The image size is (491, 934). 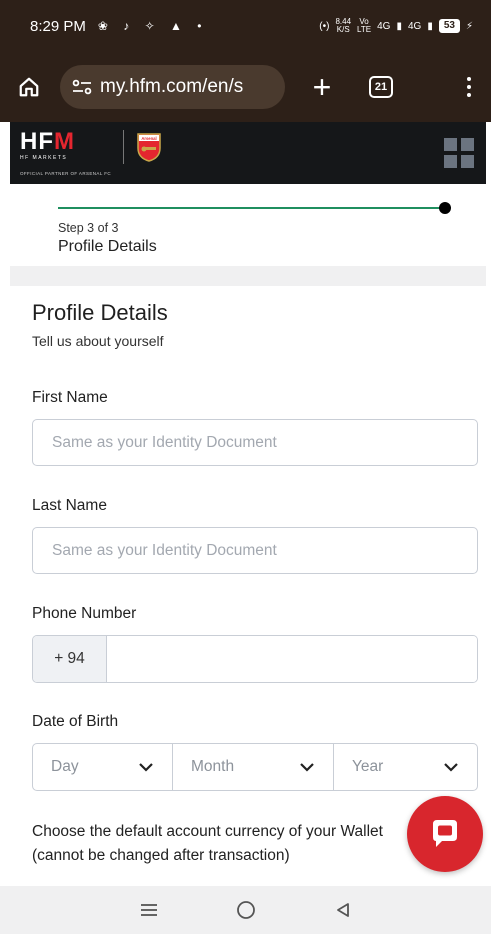 What do you see at coordinates (469, 26) in the screenshot?
I see `charging-icon: ⚡` at bounding box center [469, 26].